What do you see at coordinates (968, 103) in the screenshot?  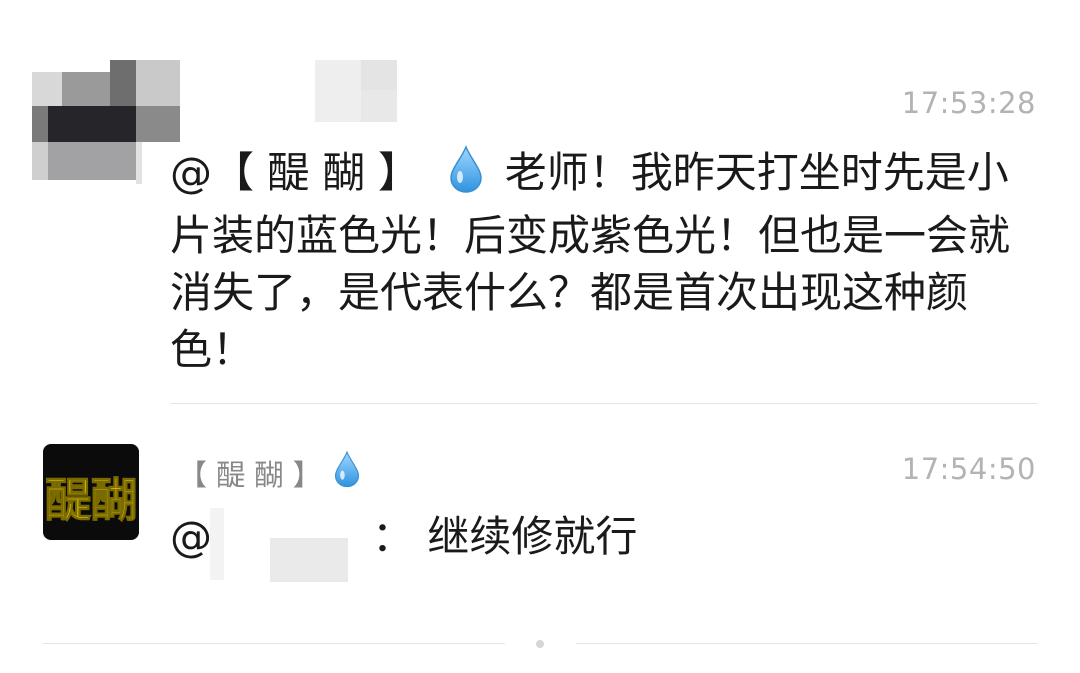 I see `message-time: 17:53:28` at bounding box center [968, 103].